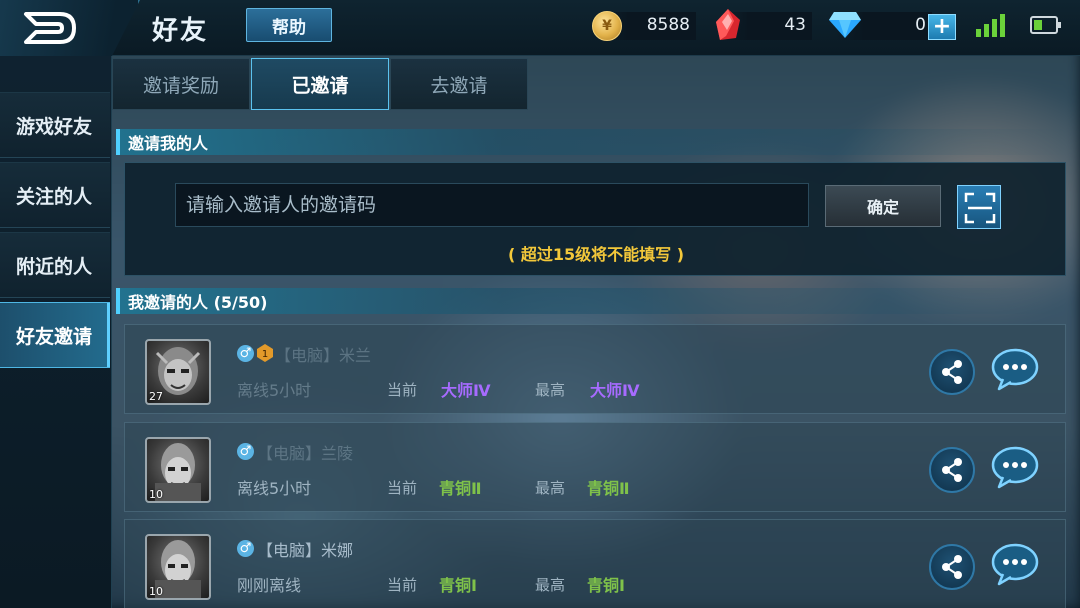 Image resolution: width=1080 pixels, height=608 pixels. What do you see at coordinates (595, 369) in the screenshot?
I see `list-item: 27 ♂ 1 【电脑】米兰 离线5小时 当前 大师Ⅳ 最高 大师Ⅳ` at bounding box center [595, 369].